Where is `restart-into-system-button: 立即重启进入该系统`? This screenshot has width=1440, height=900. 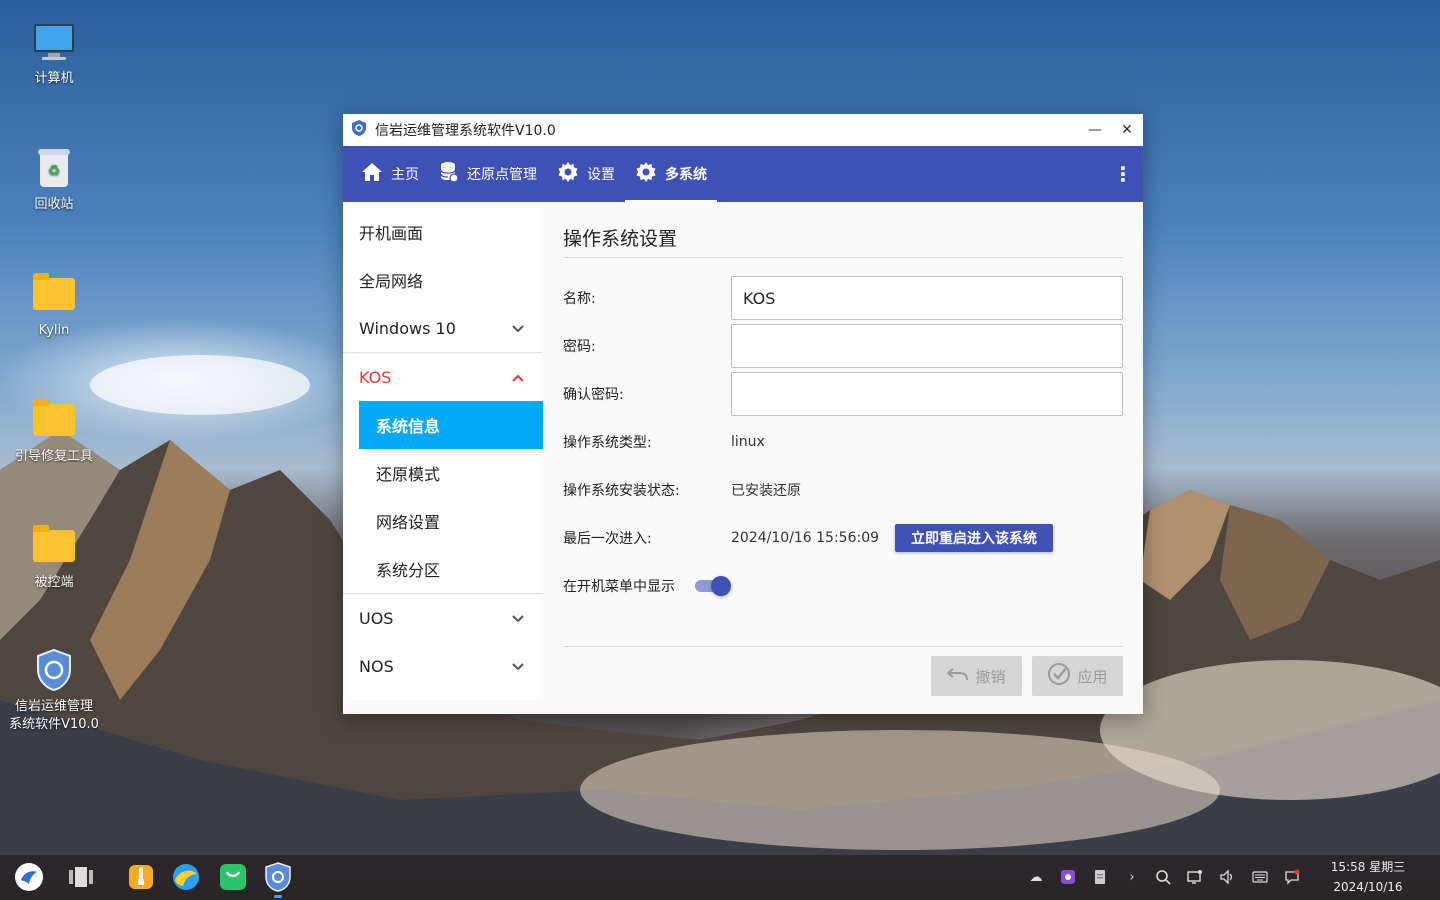
restart-into-system-button: 立即重启进入该系统 is located at coordinates (974, 538).